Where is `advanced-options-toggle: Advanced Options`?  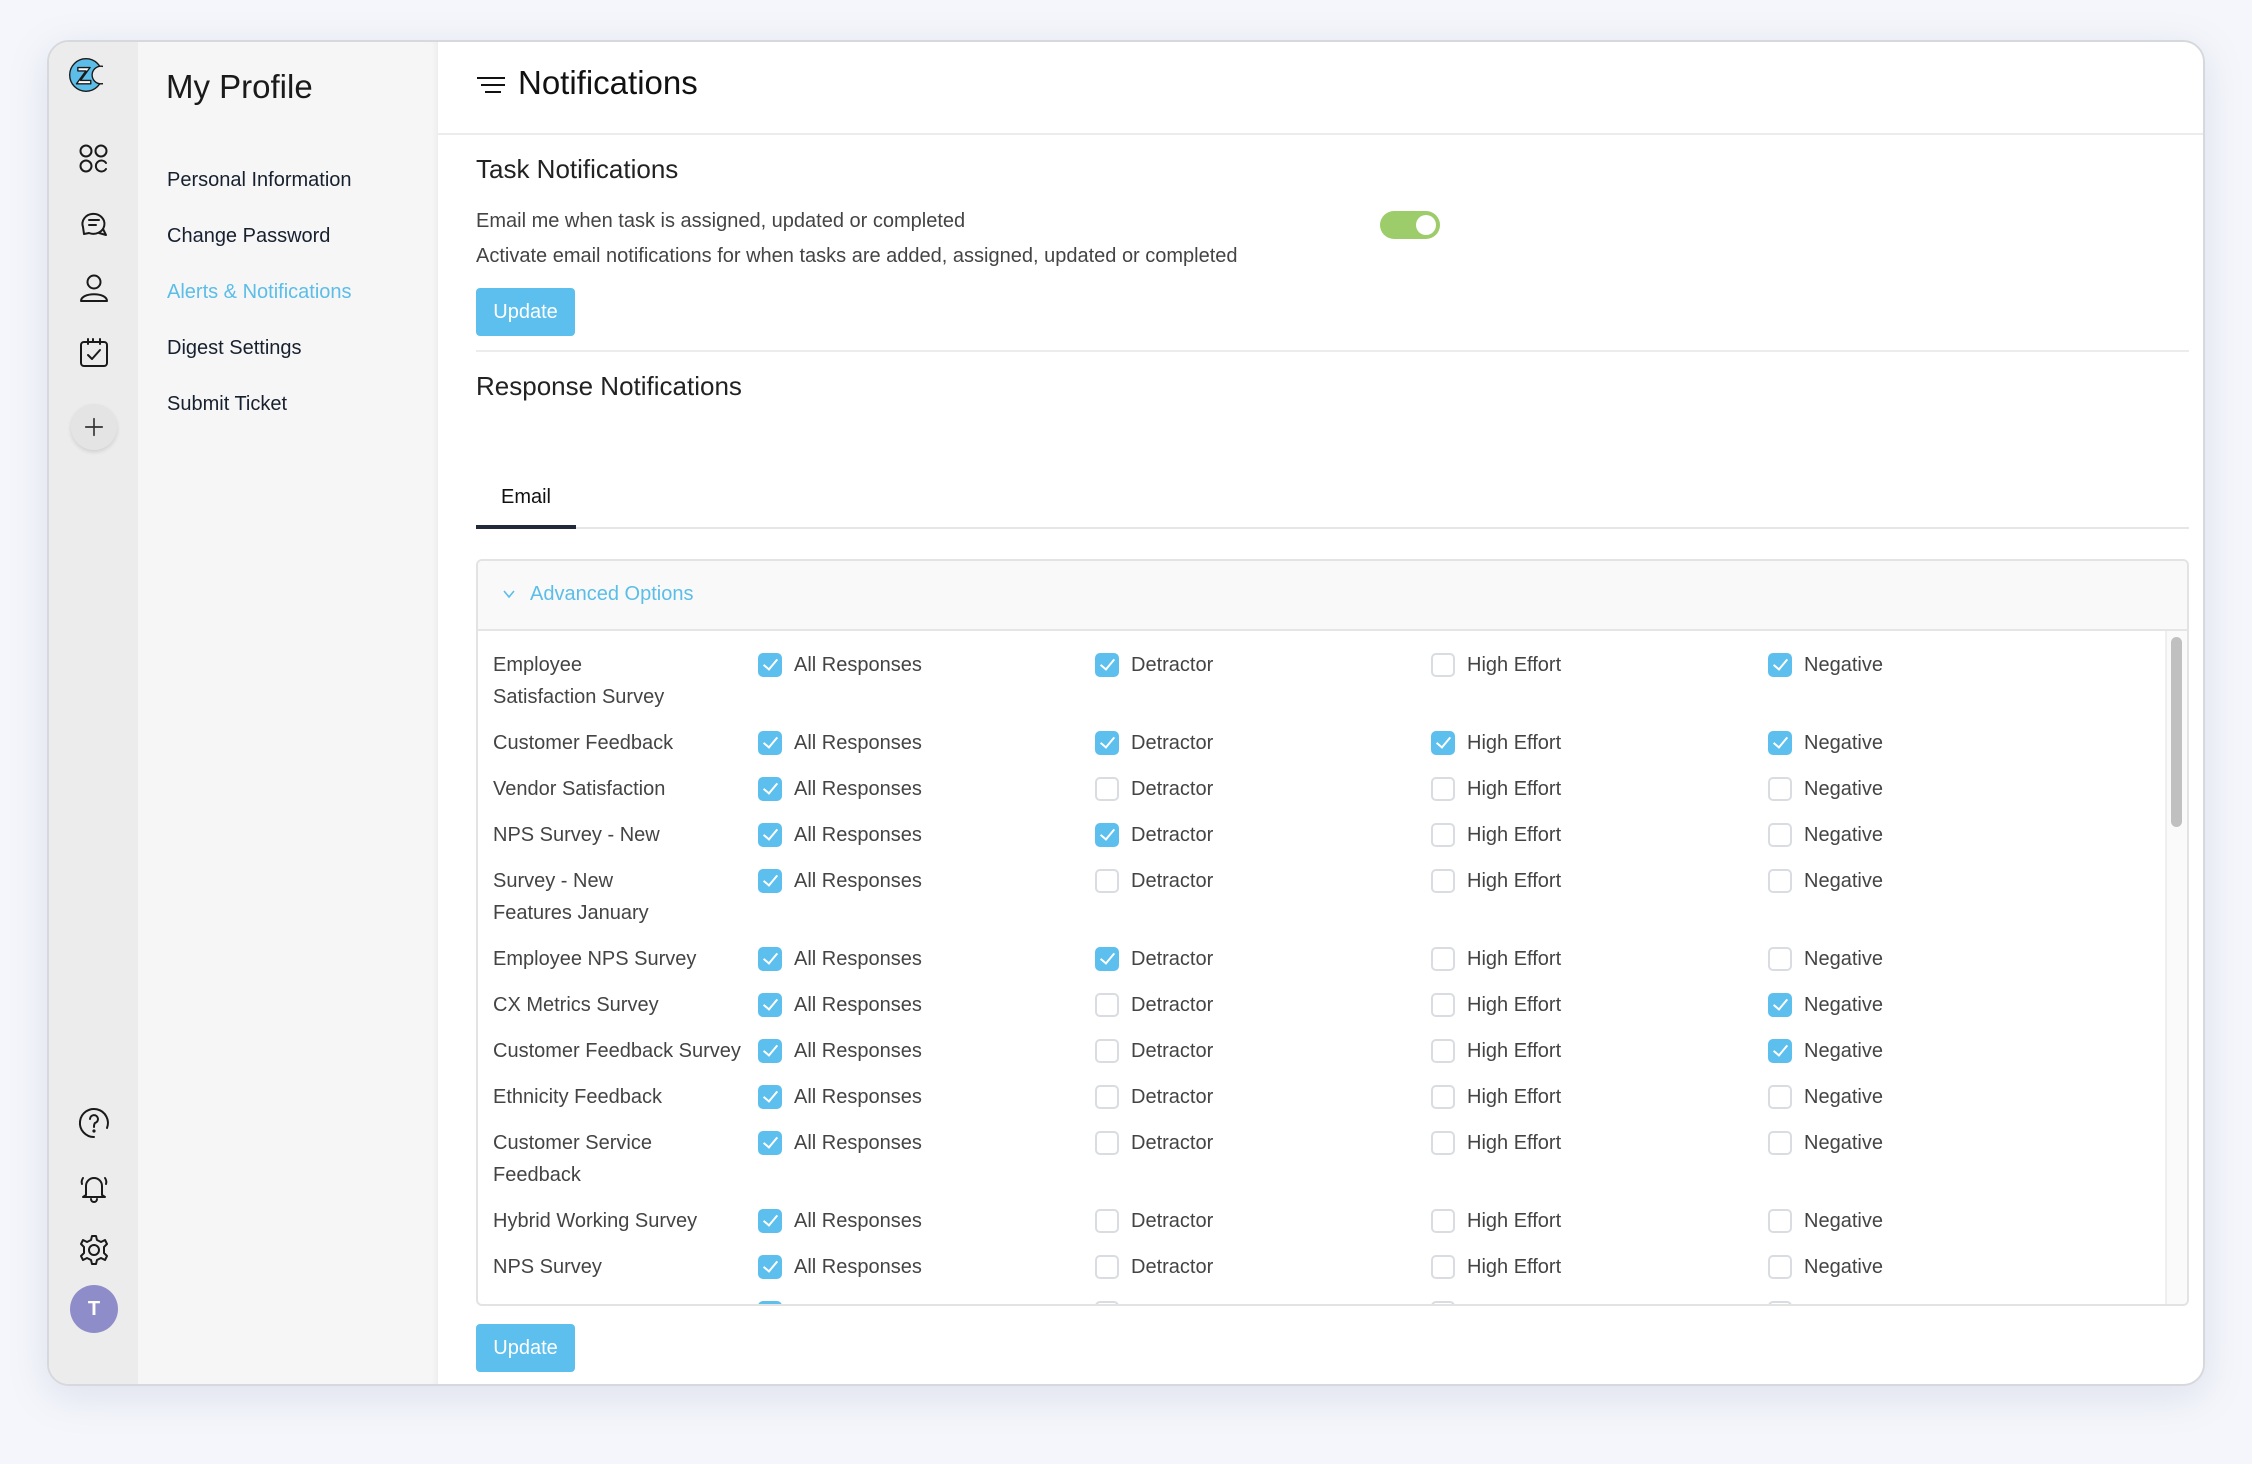
advanced-options-toggle: Advanced Options is located at coordinates (1332, 596).